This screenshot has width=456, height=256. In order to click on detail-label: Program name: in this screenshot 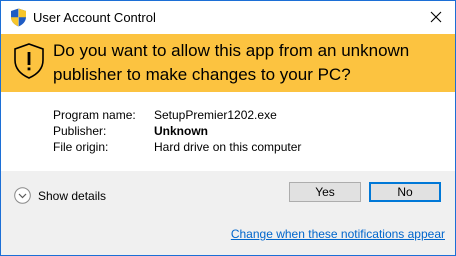, I will do `click(94, 115)`.